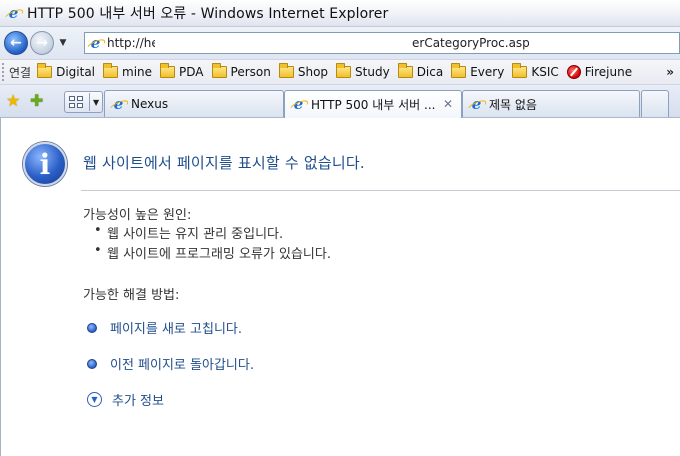 The width and height of the screenshot is (680, 456). What do you see at coordinates (20, 72) in the screenshot?
I see `links-label: 연결` at bounding box center [20, 72].